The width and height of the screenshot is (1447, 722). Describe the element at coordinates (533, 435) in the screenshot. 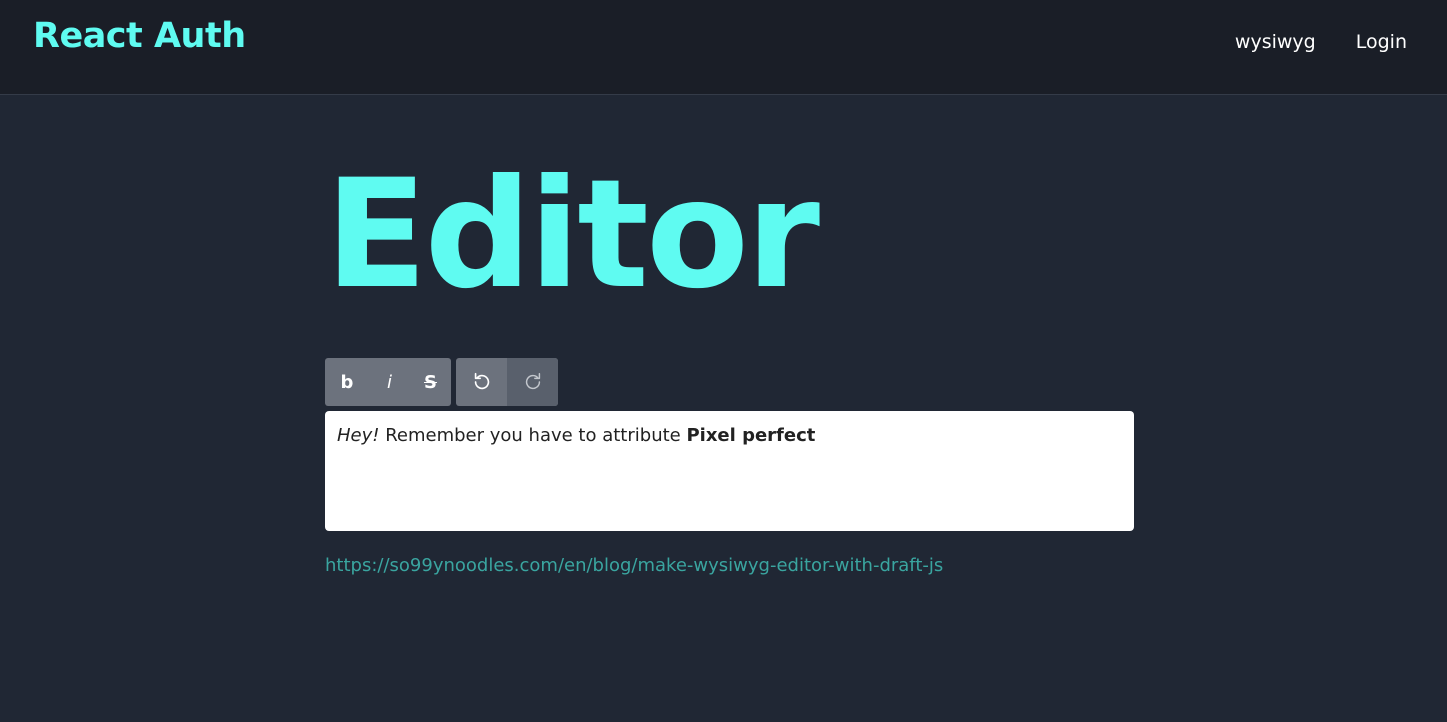

I see `editor-text-normal: Remember you have to attribute` at that location.